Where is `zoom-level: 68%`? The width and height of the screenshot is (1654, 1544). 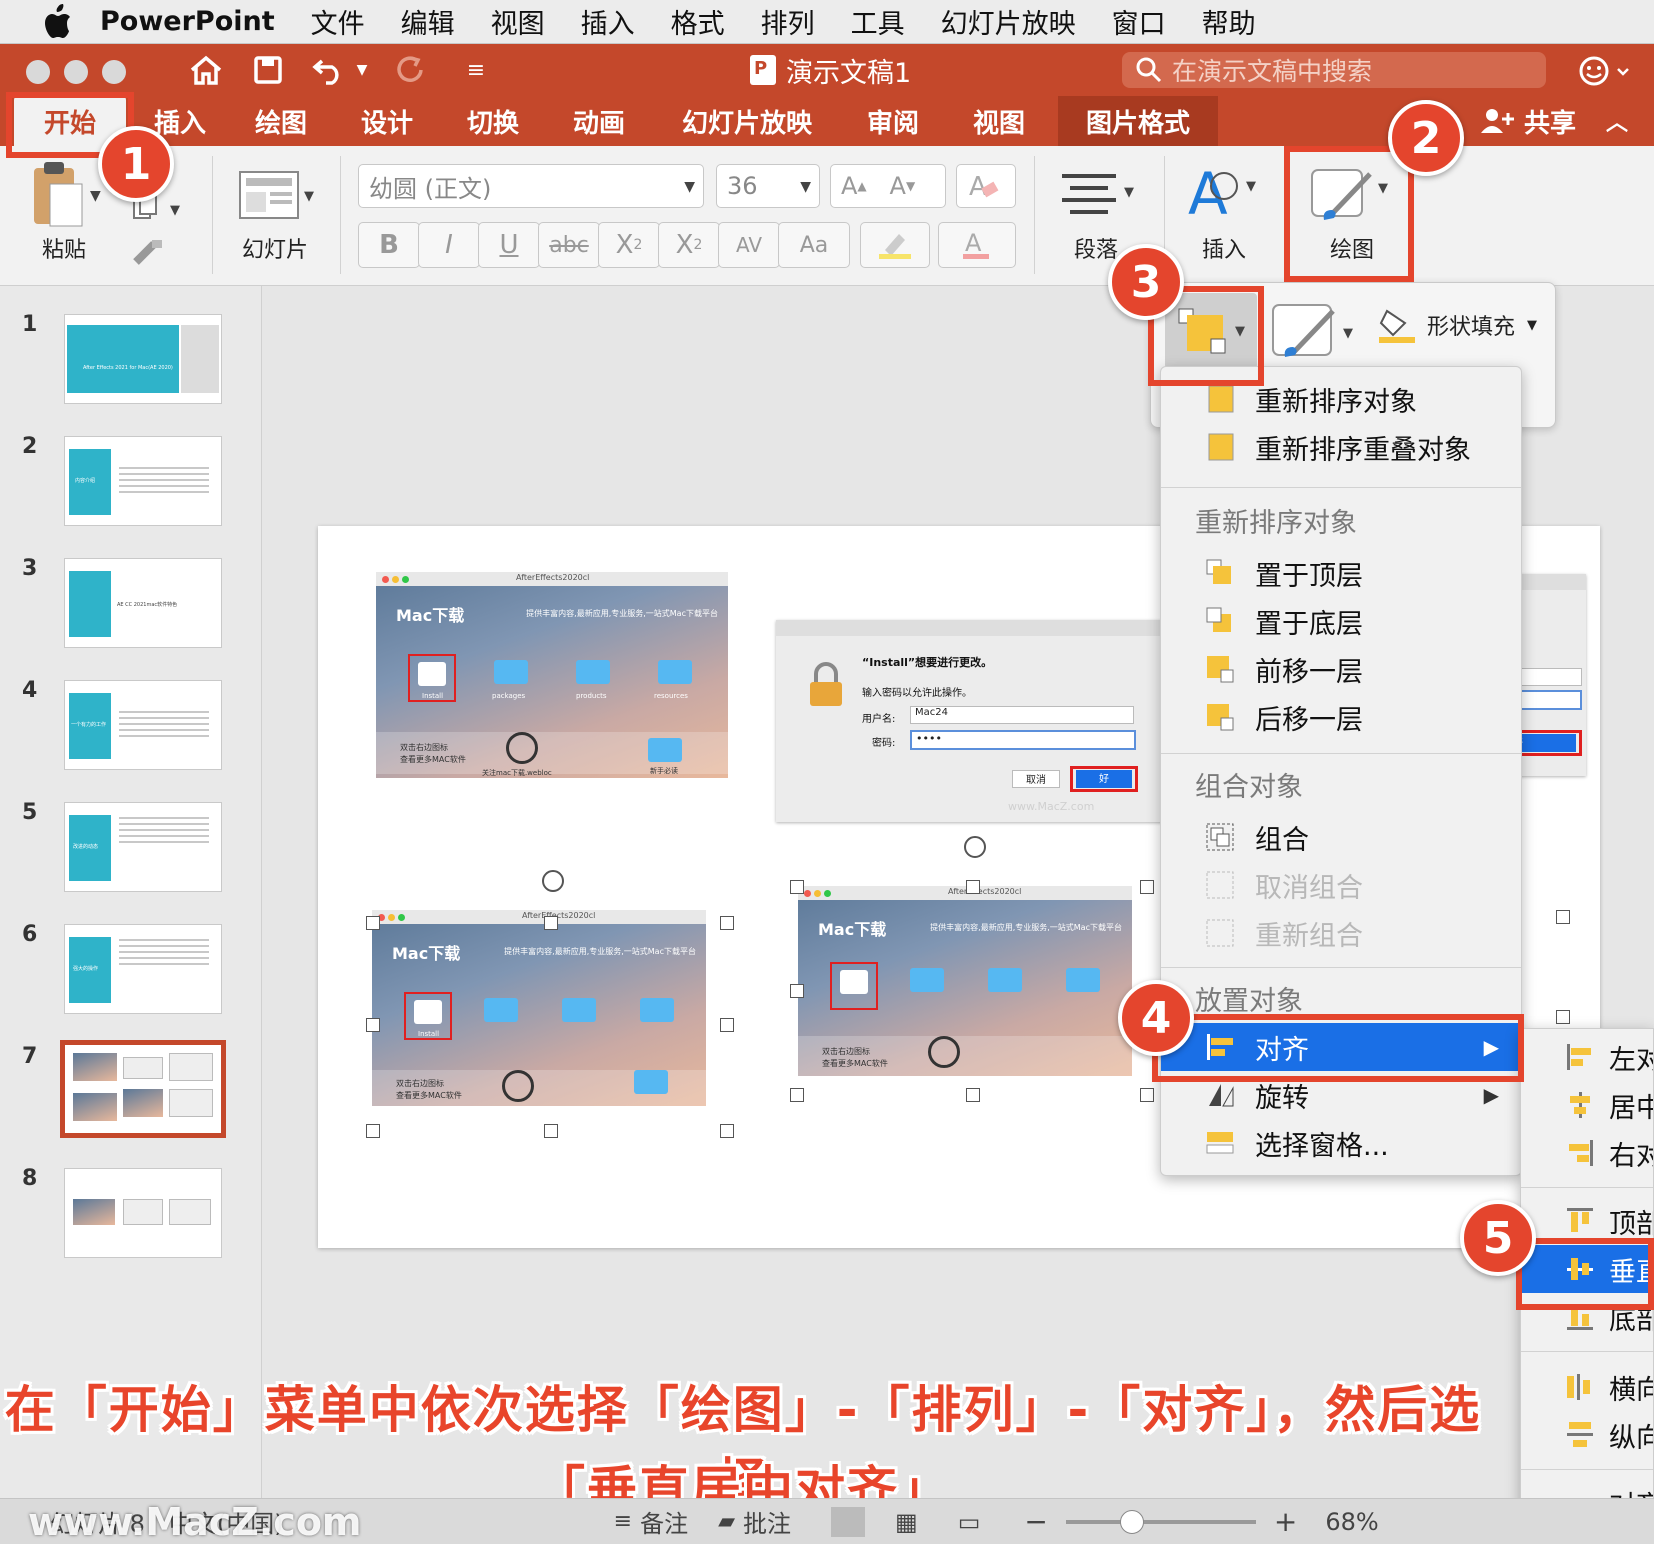 zoom-level: 68% is located at coordinates (1351, 1522).